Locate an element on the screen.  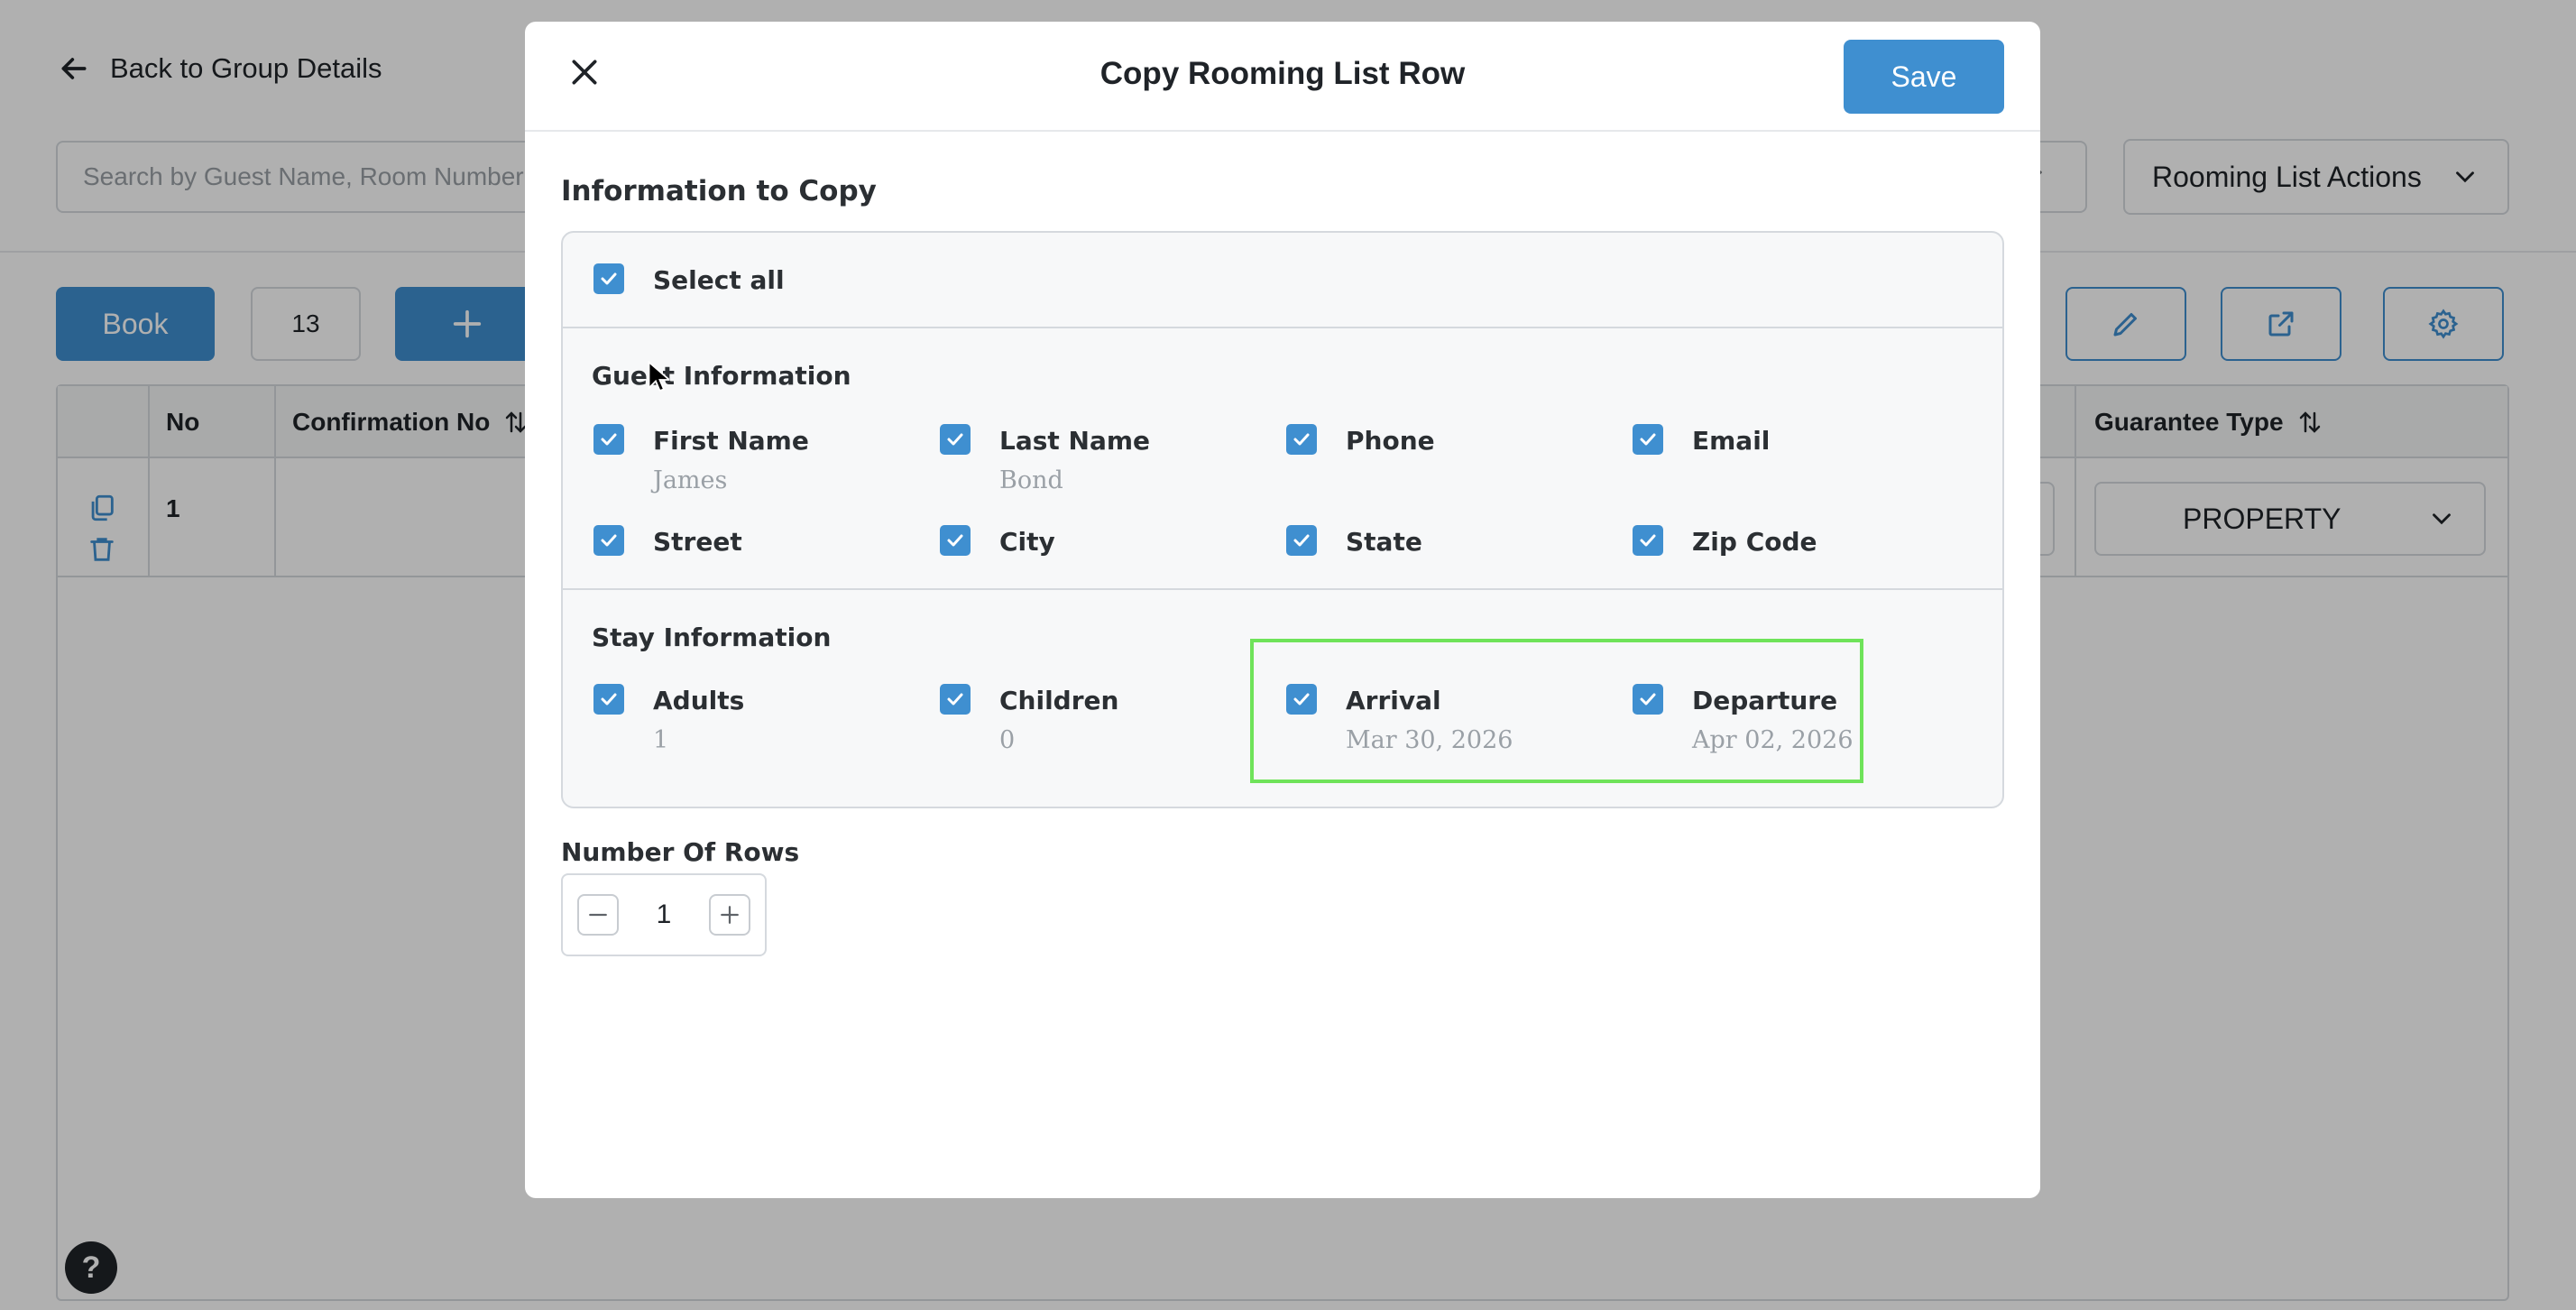
save-button: Save is located at coordinates (1924, 77).